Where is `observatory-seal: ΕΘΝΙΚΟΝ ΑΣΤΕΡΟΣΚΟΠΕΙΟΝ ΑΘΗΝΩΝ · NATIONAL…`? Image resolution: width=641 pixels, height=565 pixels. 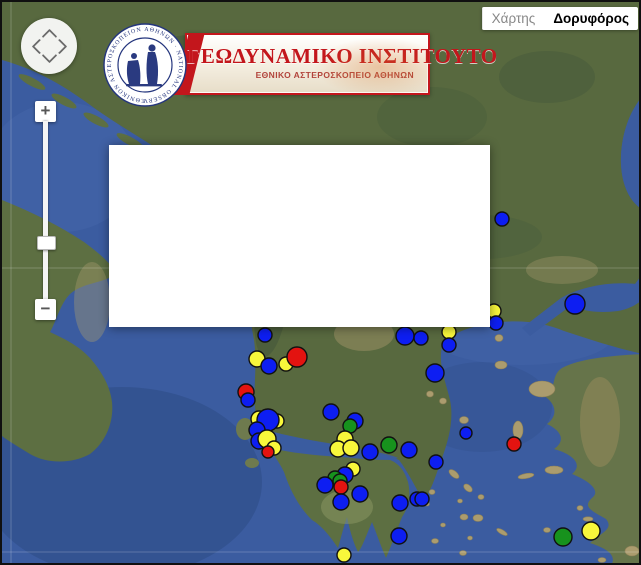
observatory-seal: ΕΘΝΙΚΟΝ ΑΣΤΕΡΟΣΚΟΠΕΙΟΝ ΑΘΗΝΩΝ · NATIONAL… is located at coordinates (145, 65).